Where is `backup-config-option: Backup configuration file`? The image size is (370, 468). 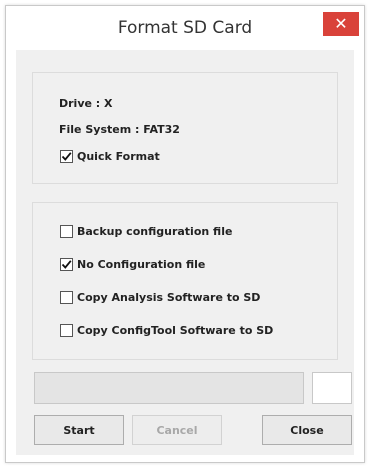 backup-config-option: Backup configuration file is located at coordinates (146, 231).